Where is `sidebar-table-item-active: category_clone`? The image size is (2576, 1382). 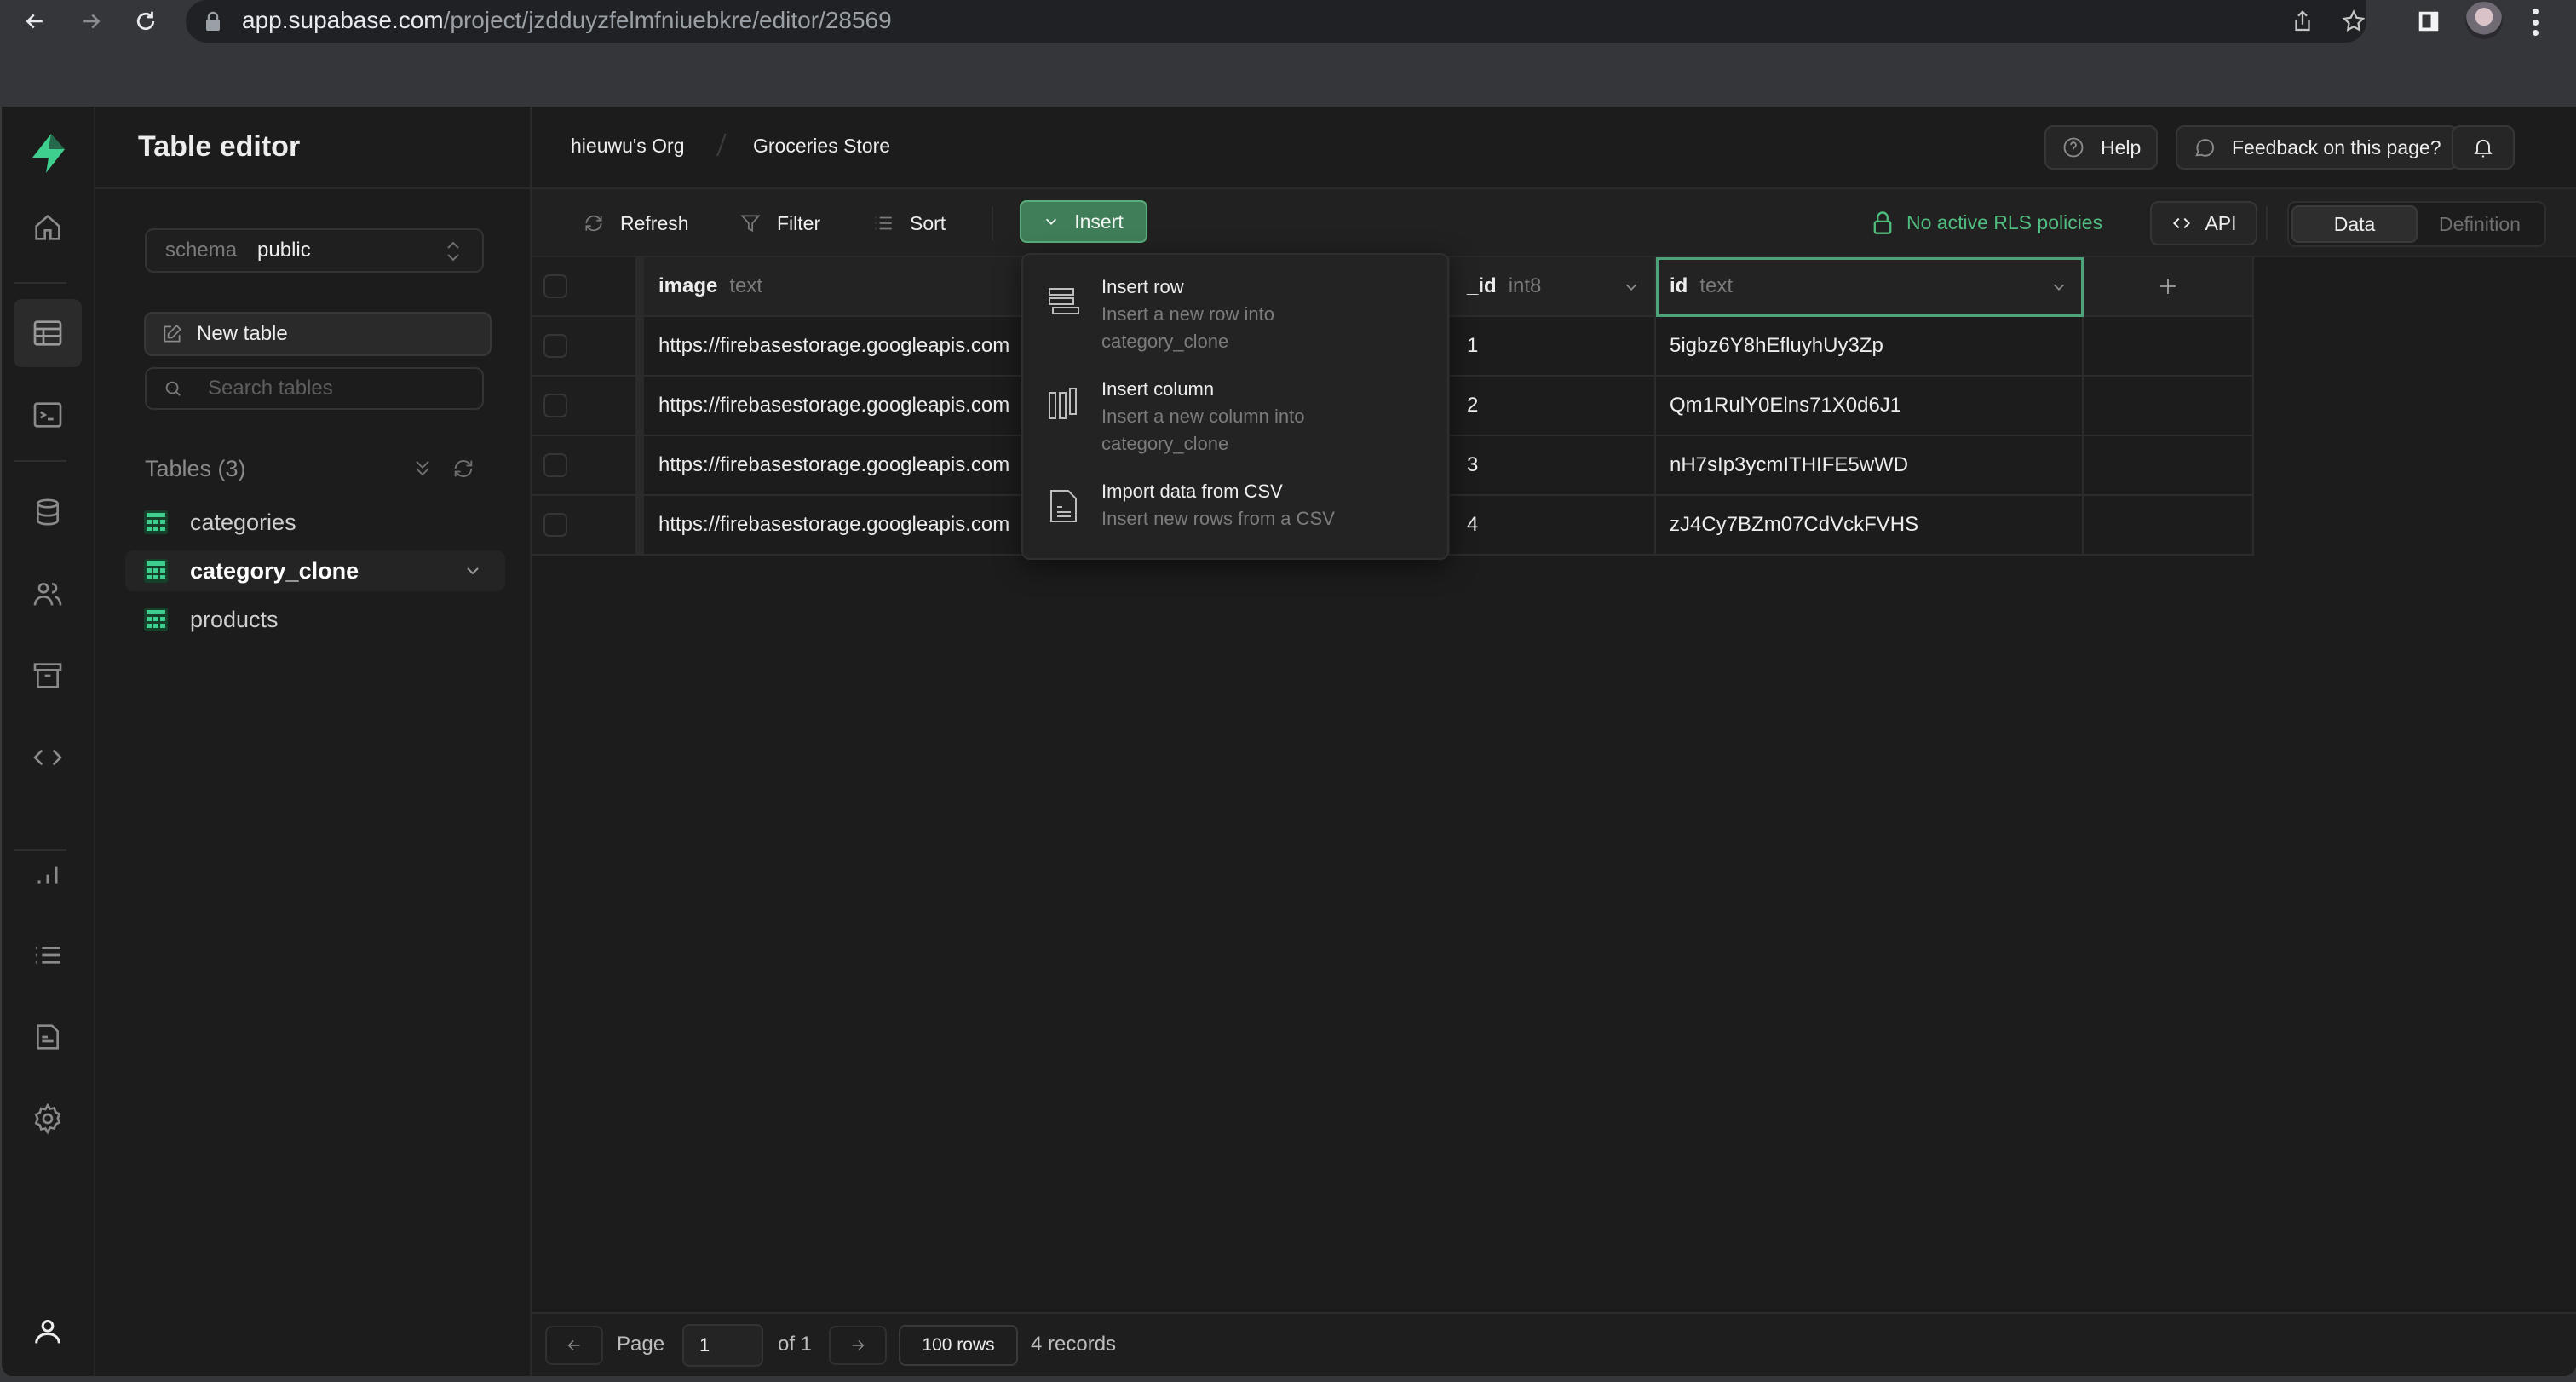 sidebar-table-item-active: category_clone is located at coordinates (315, 570).